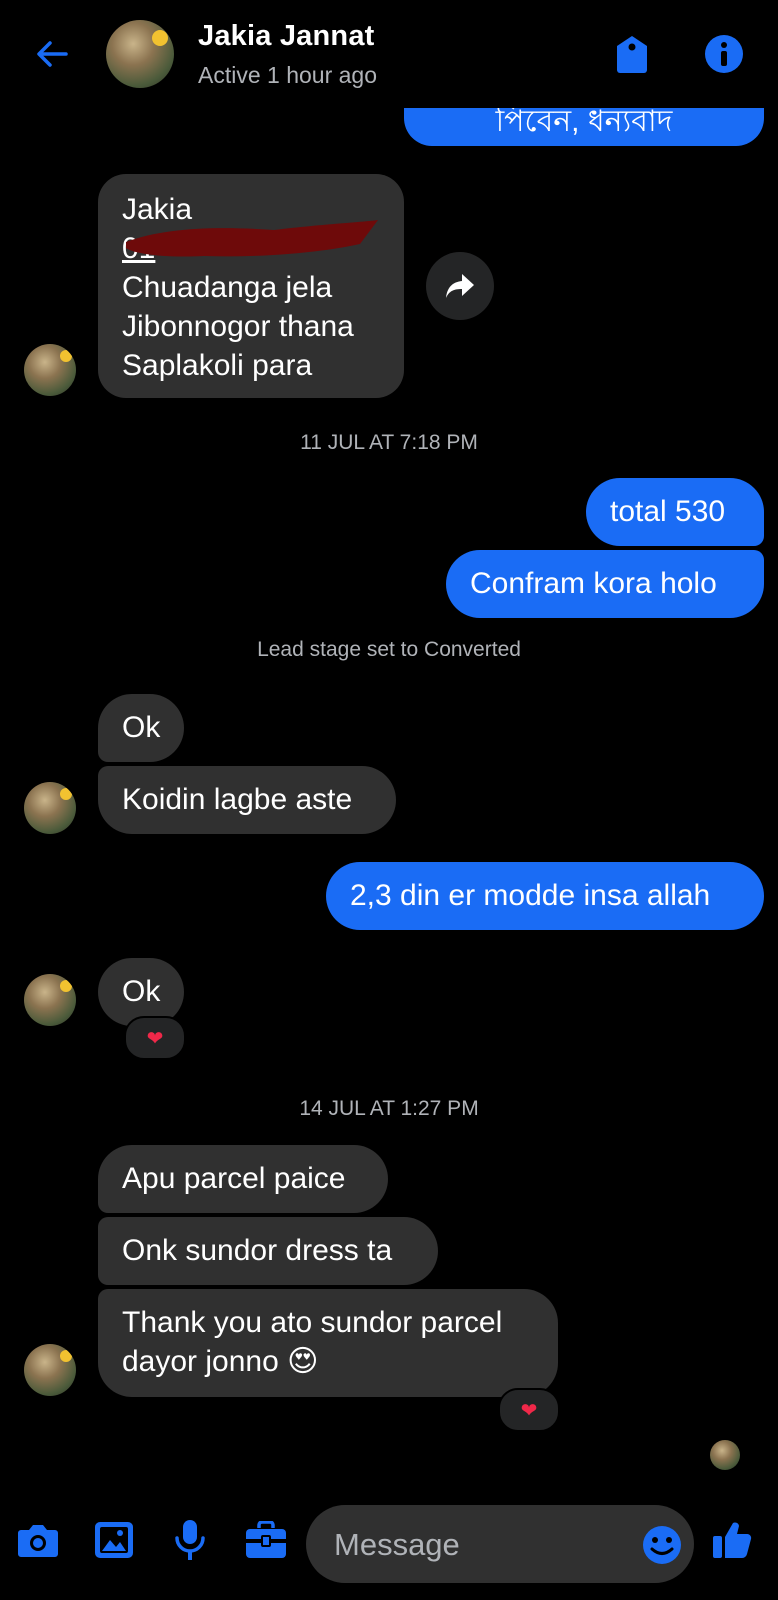 The width and height of the screenshot is (778, 1600). I want to click on image-icon, so click(114, 1540).